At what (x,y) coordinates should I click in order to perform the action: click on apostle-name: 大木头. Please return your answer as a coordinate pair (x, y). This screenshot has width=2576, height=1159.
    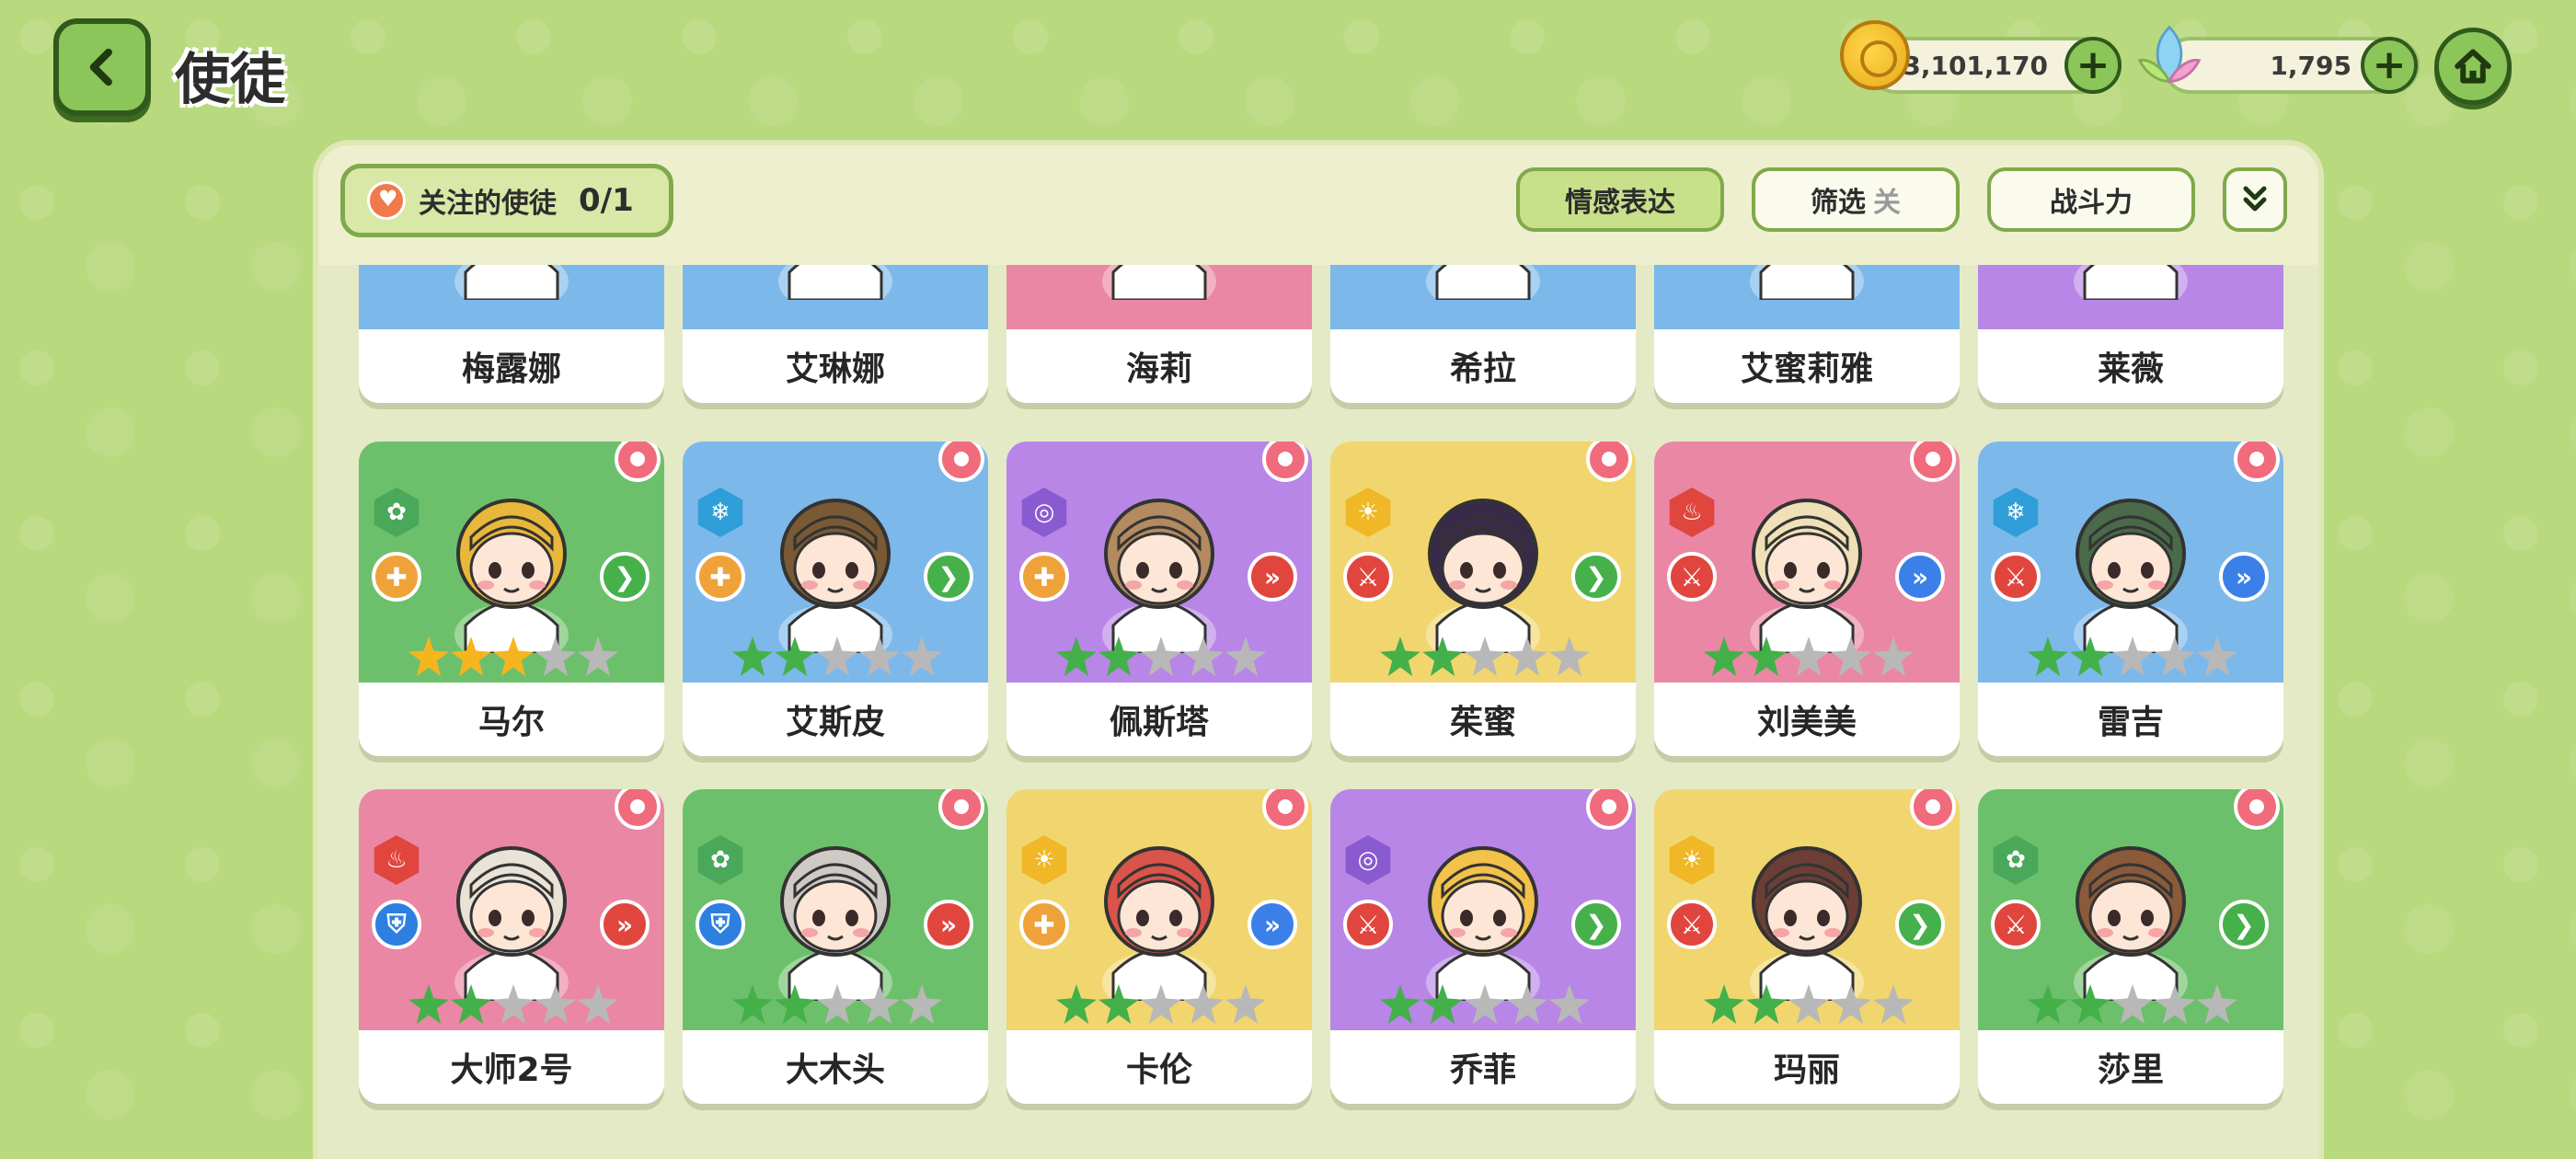
    Looking at the image, I should click on (835, 1067).